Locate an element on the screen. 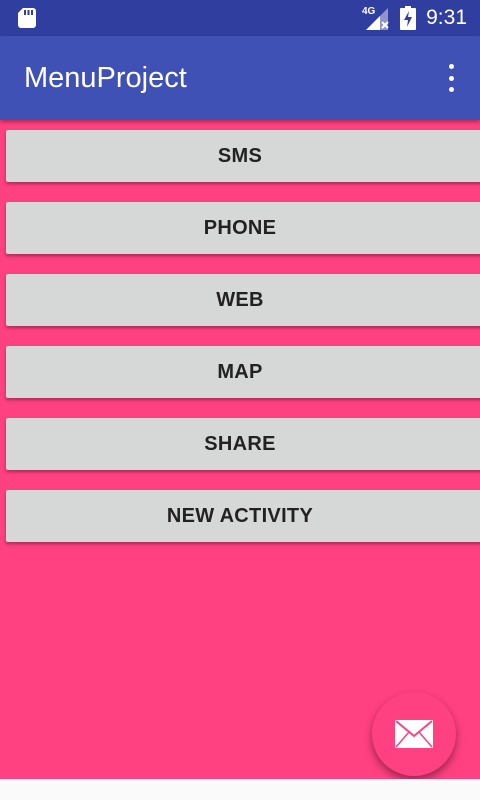 The image size is (480, 800). overflow-menu-button is located at coordinates (451, 78).